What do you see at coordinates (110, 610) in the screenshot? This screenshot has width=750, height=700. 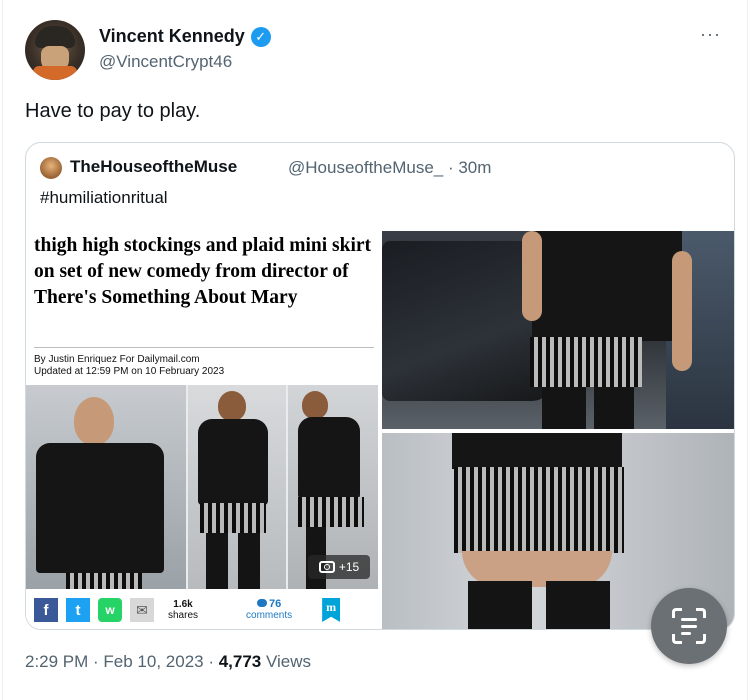 I see `whatsapp-icon: w` at bounding box center [110, 610].